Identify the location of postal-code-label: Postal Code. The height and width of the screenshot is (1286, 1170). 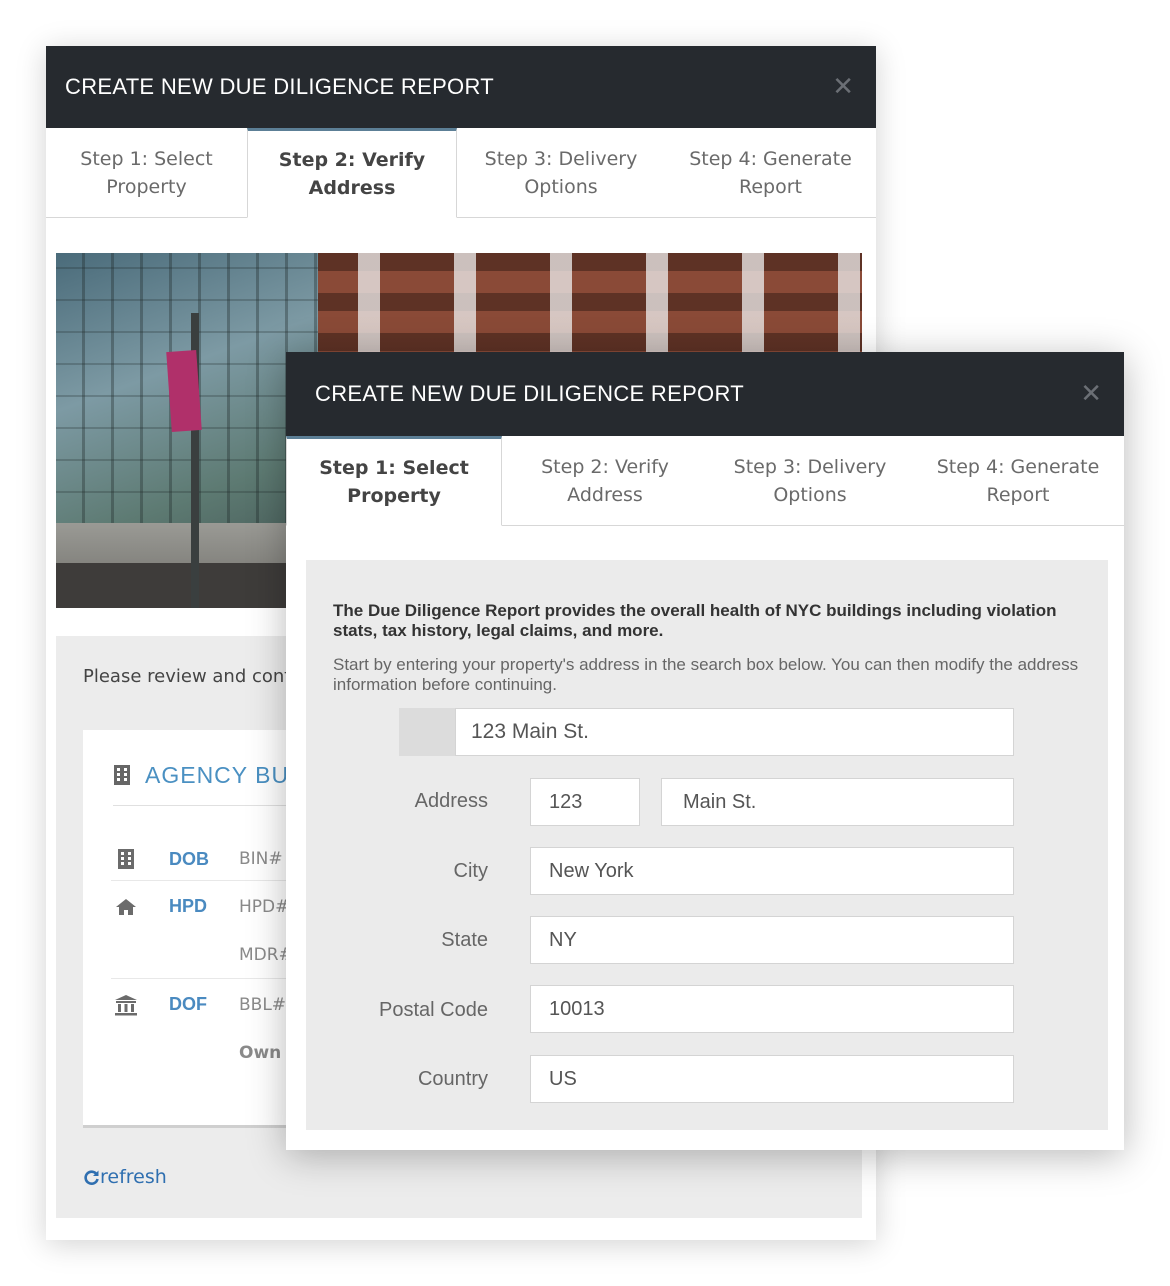
(433, 1010).